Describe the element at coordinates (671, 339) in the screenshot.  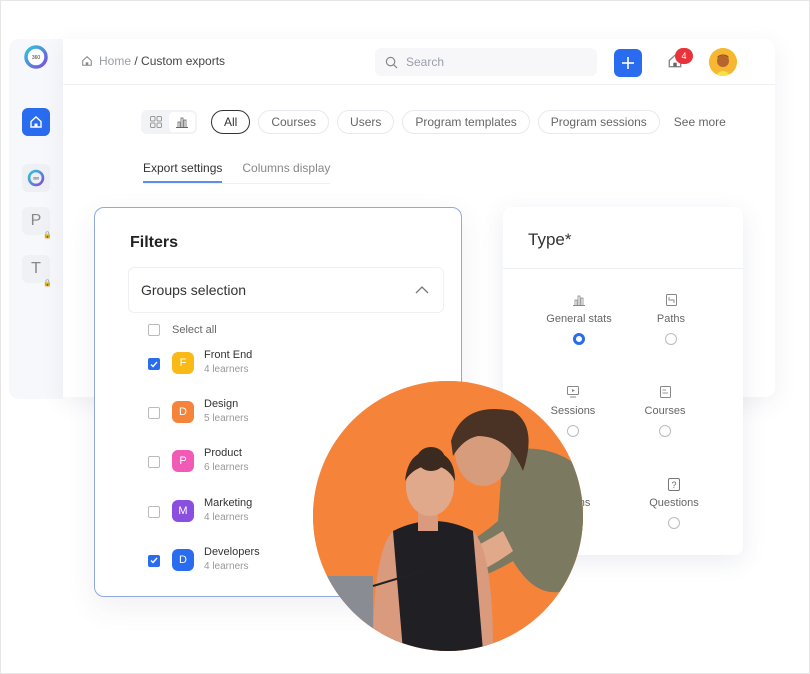
I see `radio-paths` at that location.